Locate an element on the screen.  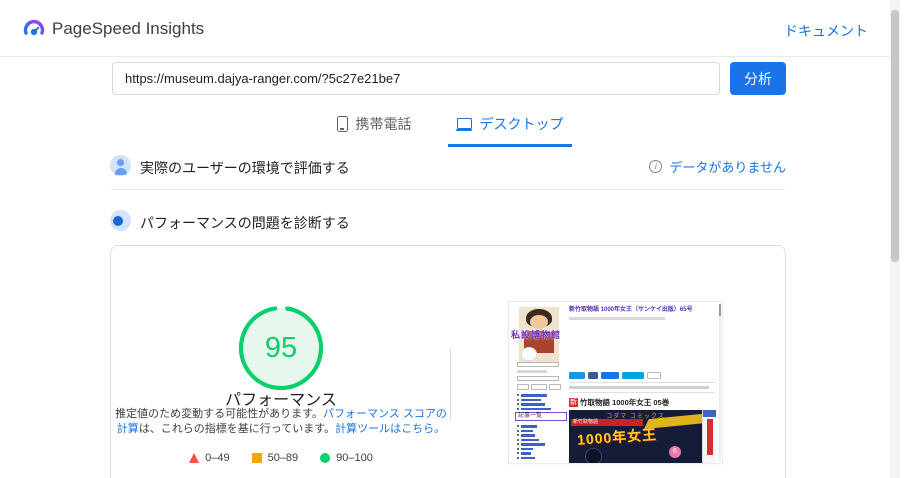
analyze-button: 分析 is located at coordinates (758, 78).